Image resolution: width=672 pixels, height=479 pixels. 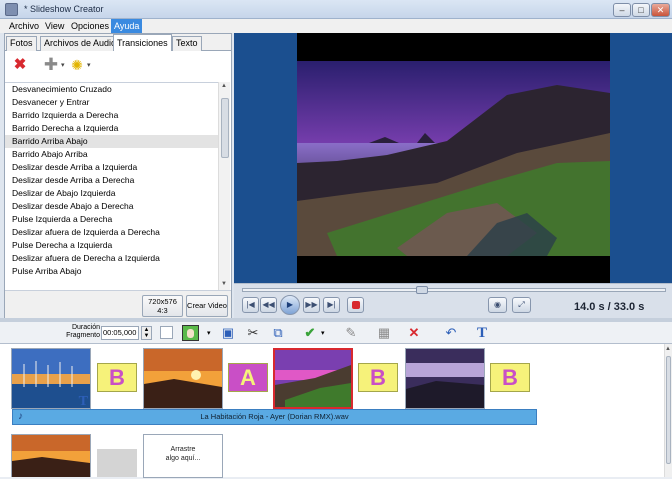 I want to click on slide-5-image, so click(x=51, y=456).